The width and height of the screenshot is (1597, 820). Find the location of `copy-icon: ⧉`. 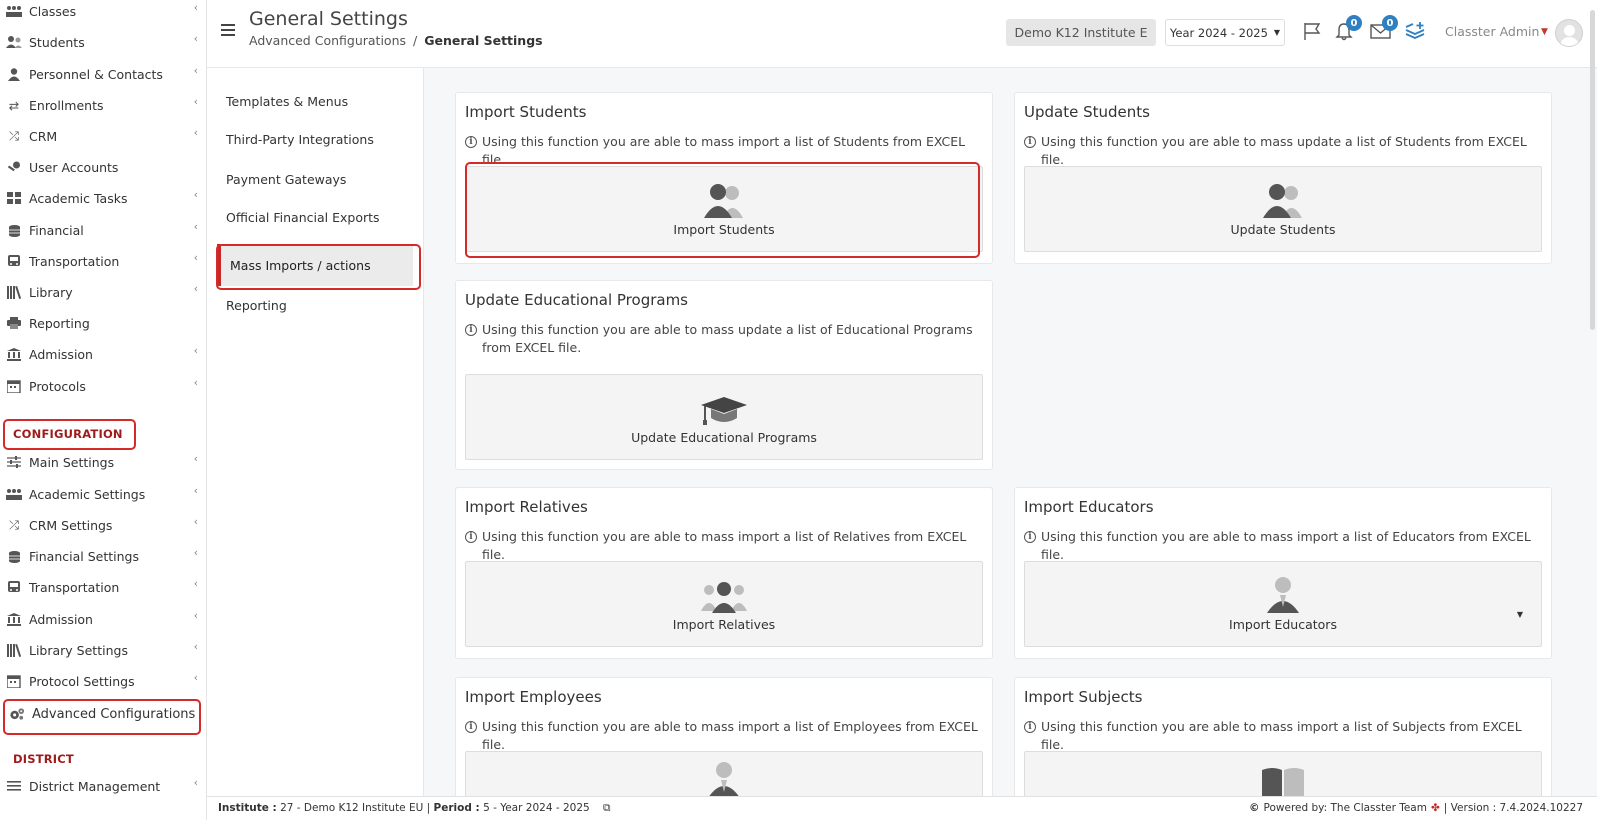

copy-icon: ⧉ is located at coordinates (607, 808).